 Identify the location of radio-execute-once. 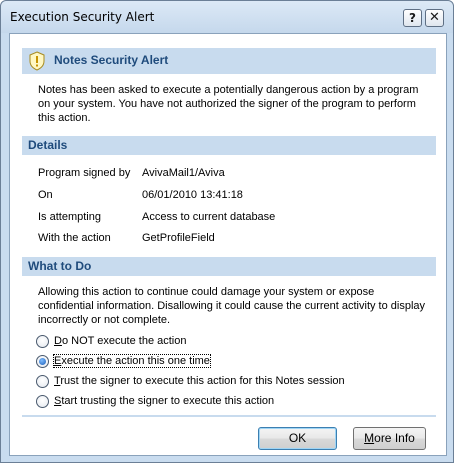
(42, 361).